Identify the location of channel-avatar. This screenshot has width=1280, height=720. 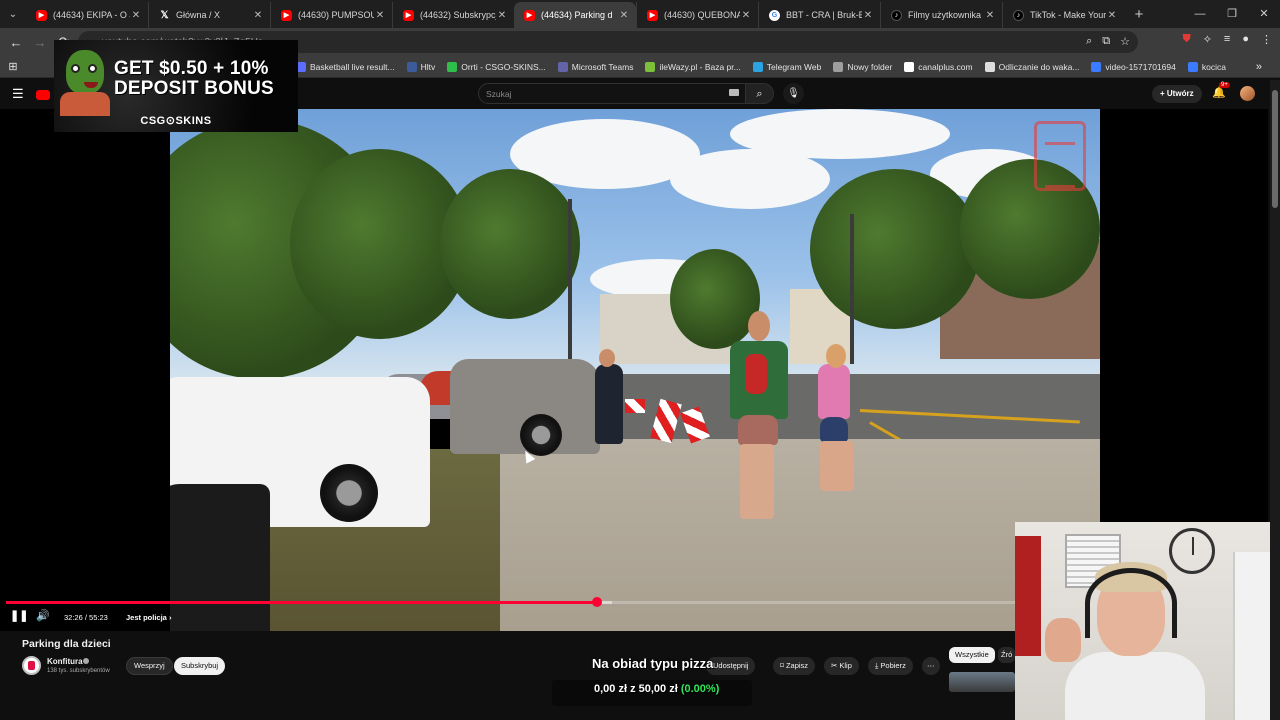
(31, 665).